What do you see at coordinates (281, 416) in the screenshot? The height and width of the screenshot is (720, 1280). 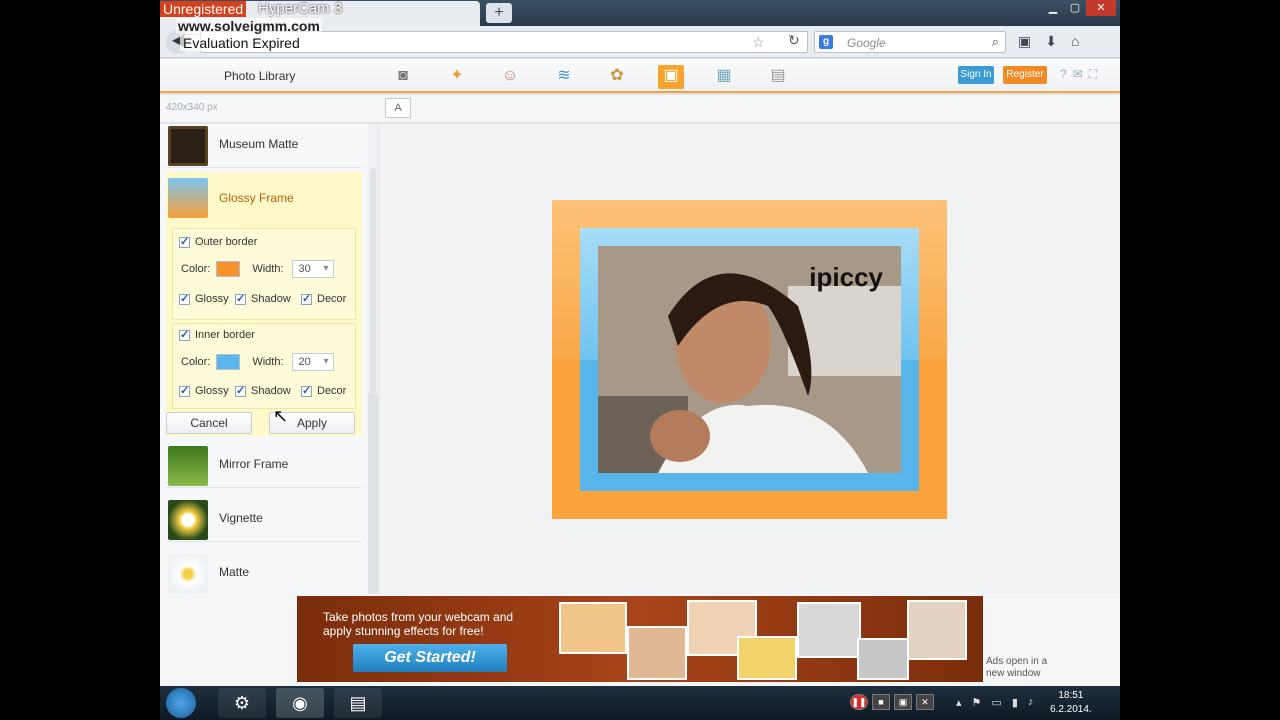 I see `mouse-cursor-icon: ↖` at bounding box center [281, 416].